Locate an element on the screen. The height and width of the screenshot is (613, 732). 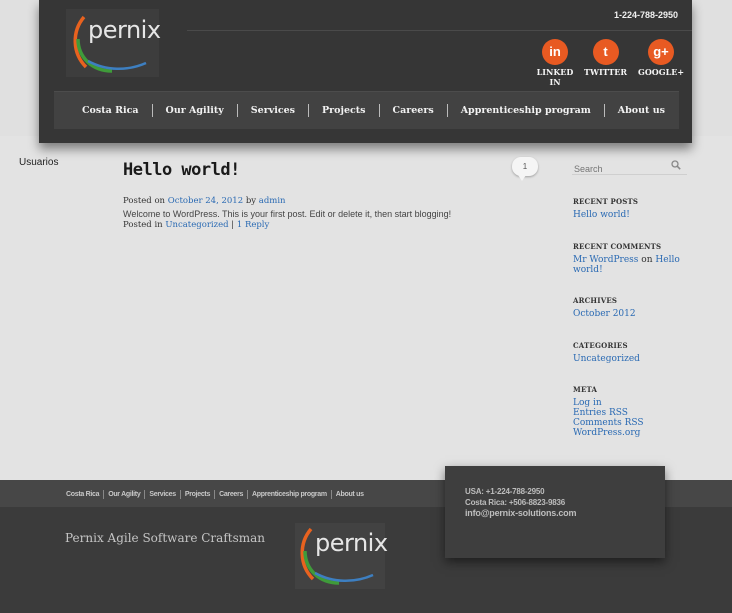
posted-on-label: Posted on is located at coordinates (144, 201).